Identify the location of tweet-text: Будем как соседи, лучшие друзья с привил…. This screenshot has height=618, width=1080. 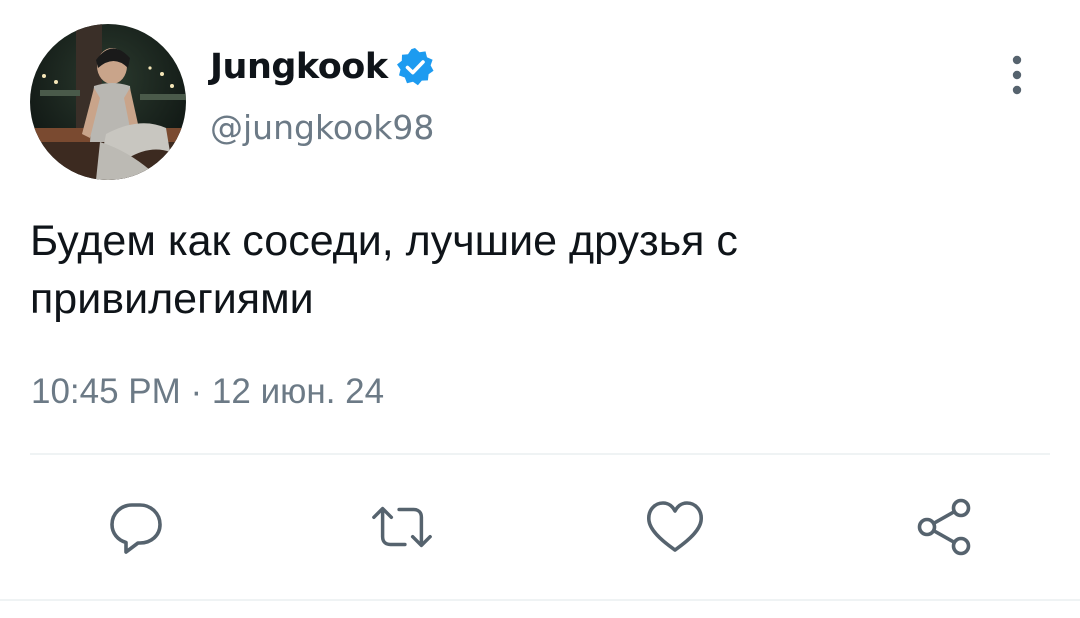
(384, 270).